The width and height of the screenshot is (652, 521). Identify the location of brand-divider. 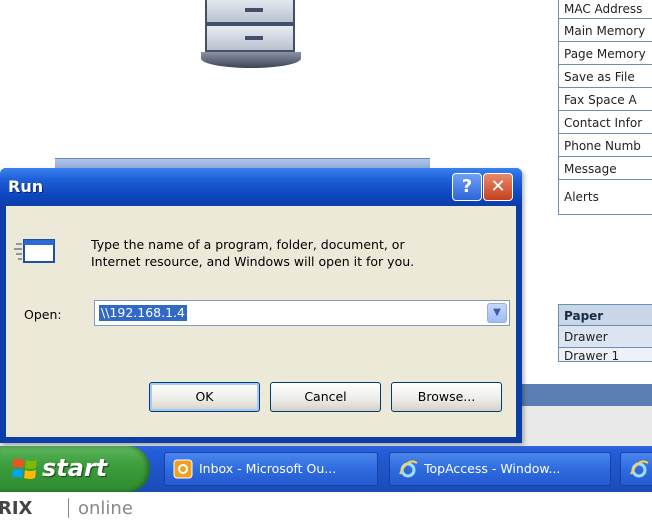
(68, 508).